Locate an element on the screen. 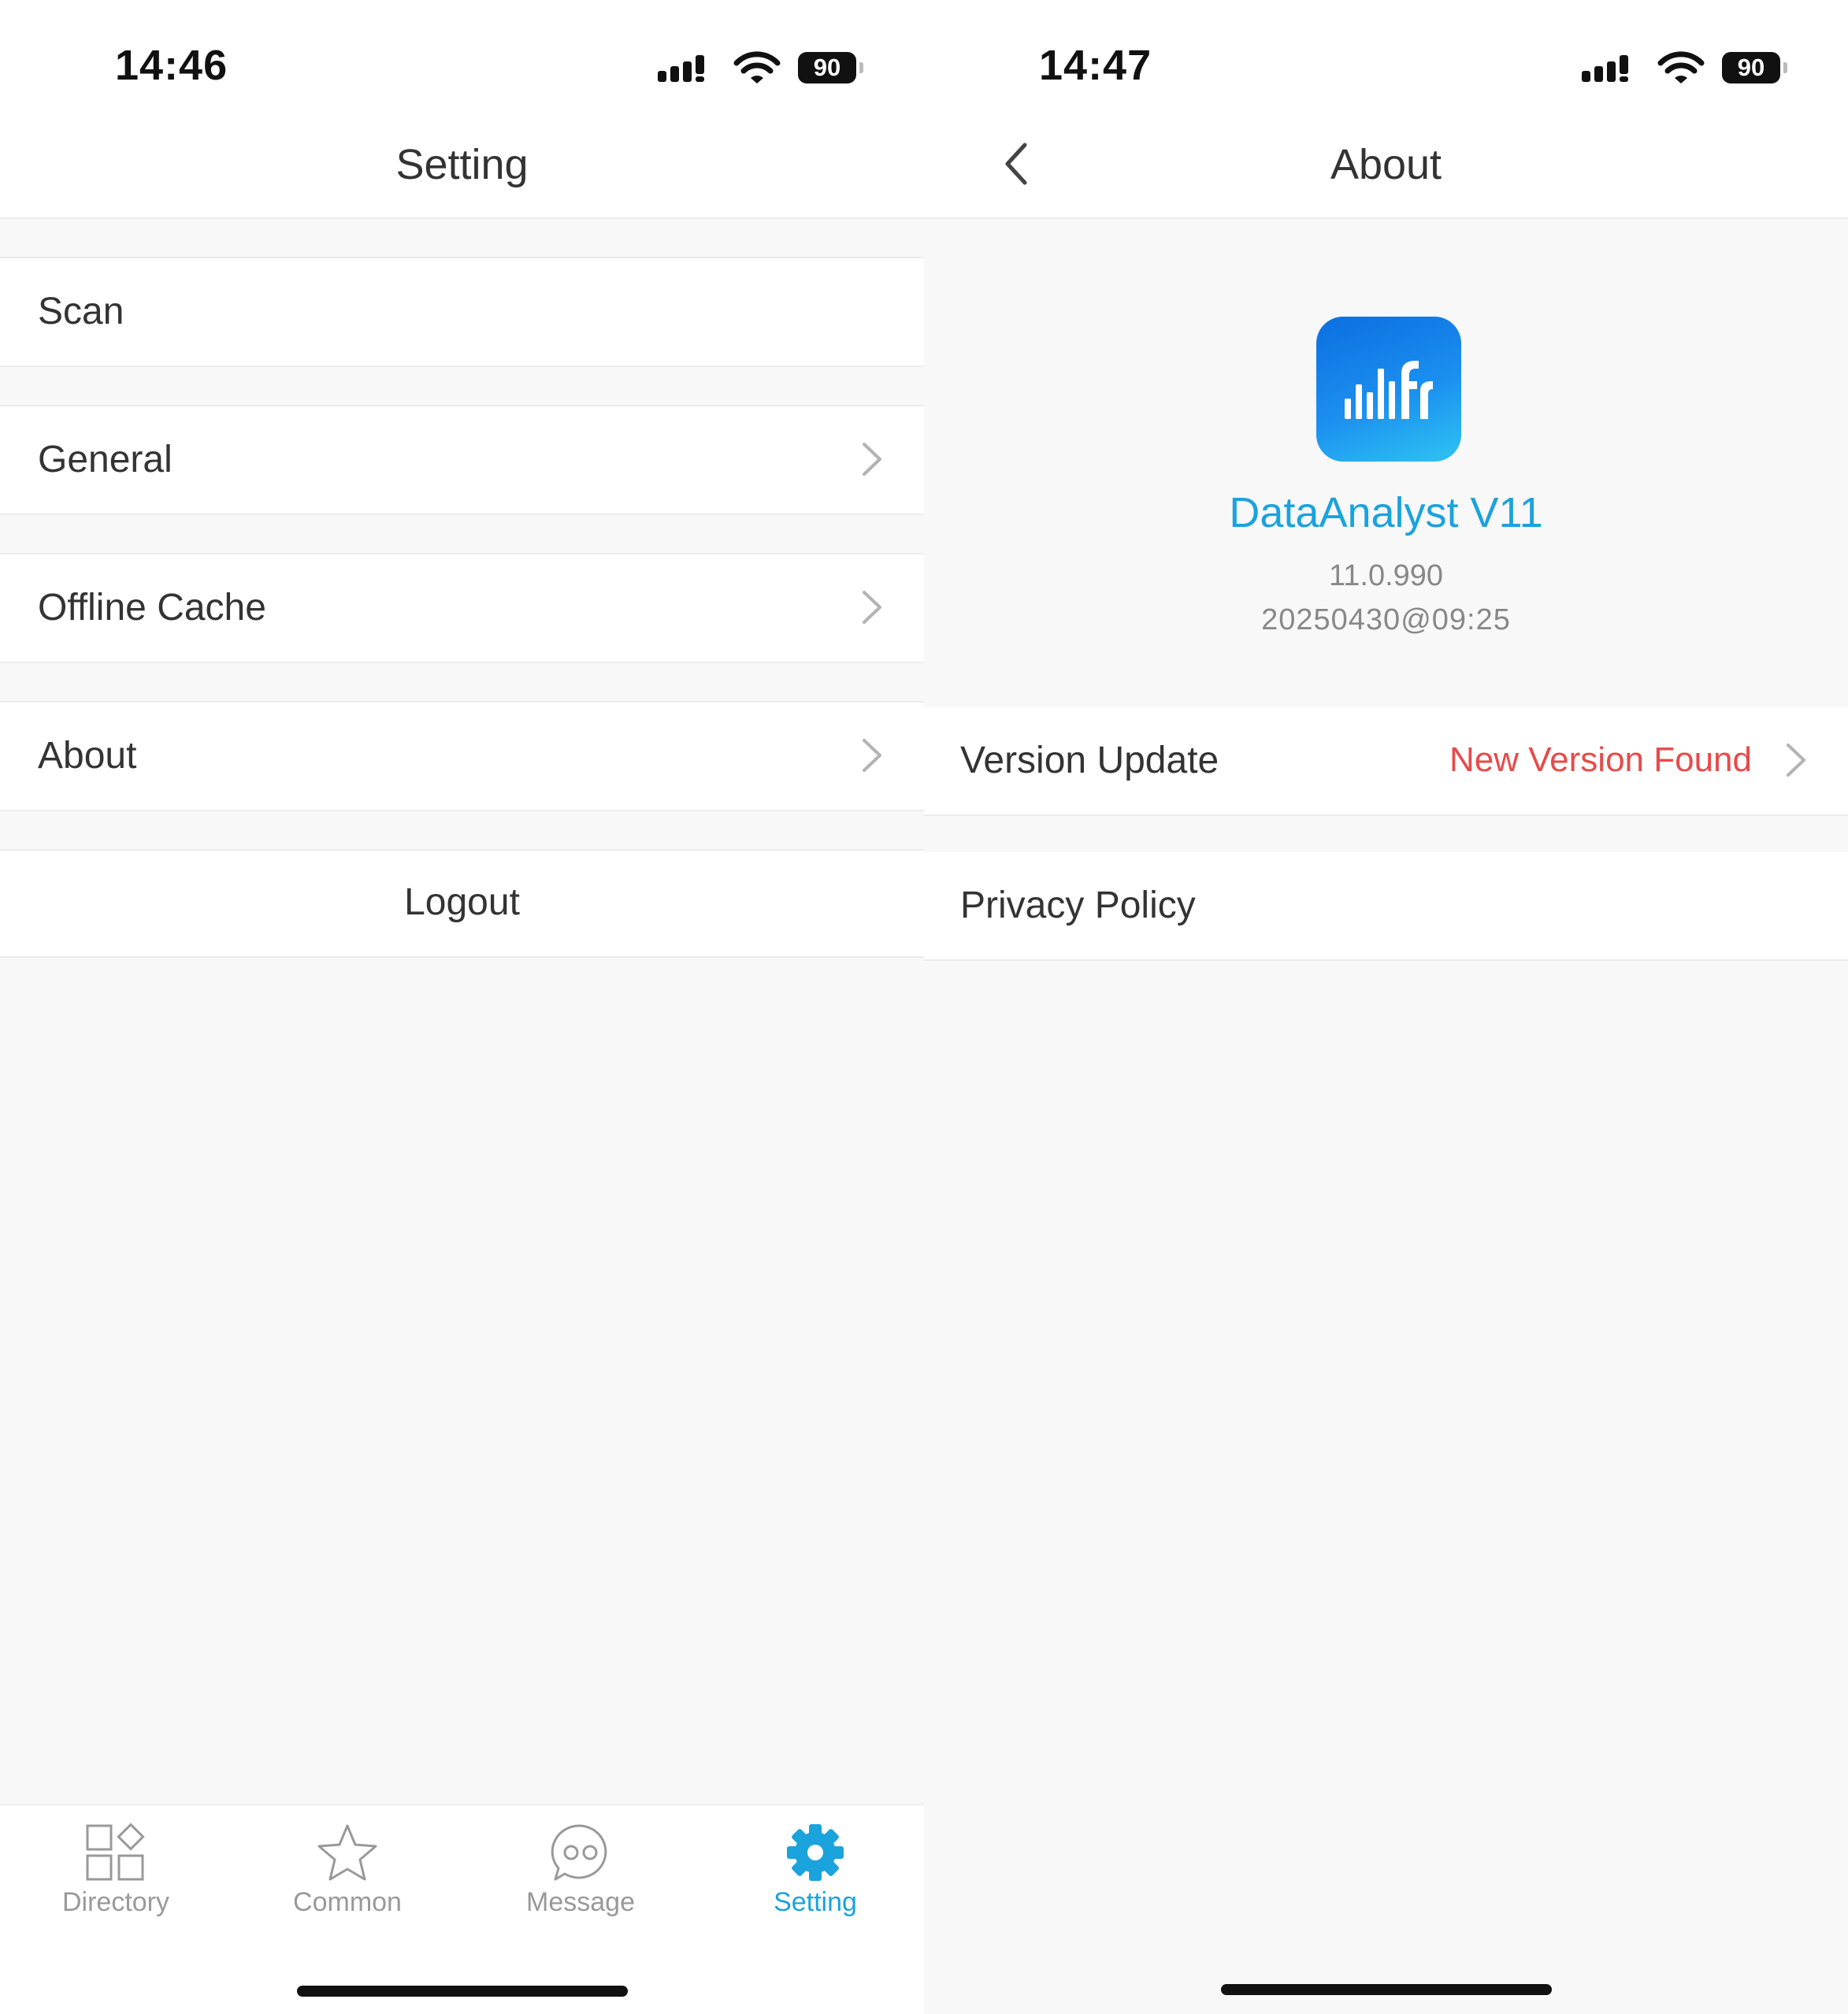 Image resolution: width=1848 pixels, height=2014 pixels. setting-row-offline-cache: Offline Cache is located at coordinates (462, 608).